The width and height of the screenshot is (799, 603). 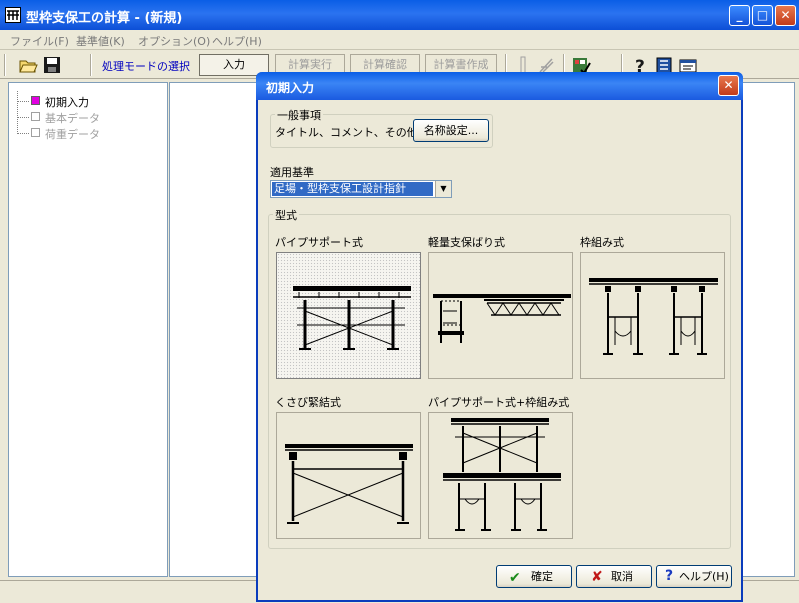 I want to click on type-group-label: 型式, so click(x=286, y=215).